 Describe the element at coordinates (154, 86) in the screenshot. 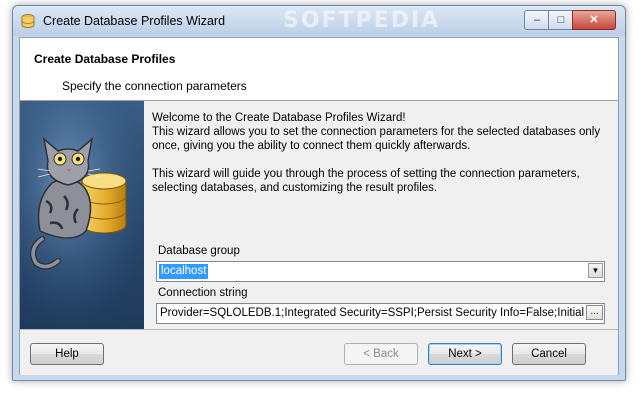

I see `page-subtitle: Specify the connection parameters` at that location.